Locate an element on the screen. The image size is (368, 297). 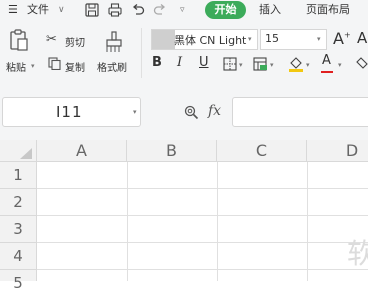
fill-color-icon is located at coordinates (296, 64).